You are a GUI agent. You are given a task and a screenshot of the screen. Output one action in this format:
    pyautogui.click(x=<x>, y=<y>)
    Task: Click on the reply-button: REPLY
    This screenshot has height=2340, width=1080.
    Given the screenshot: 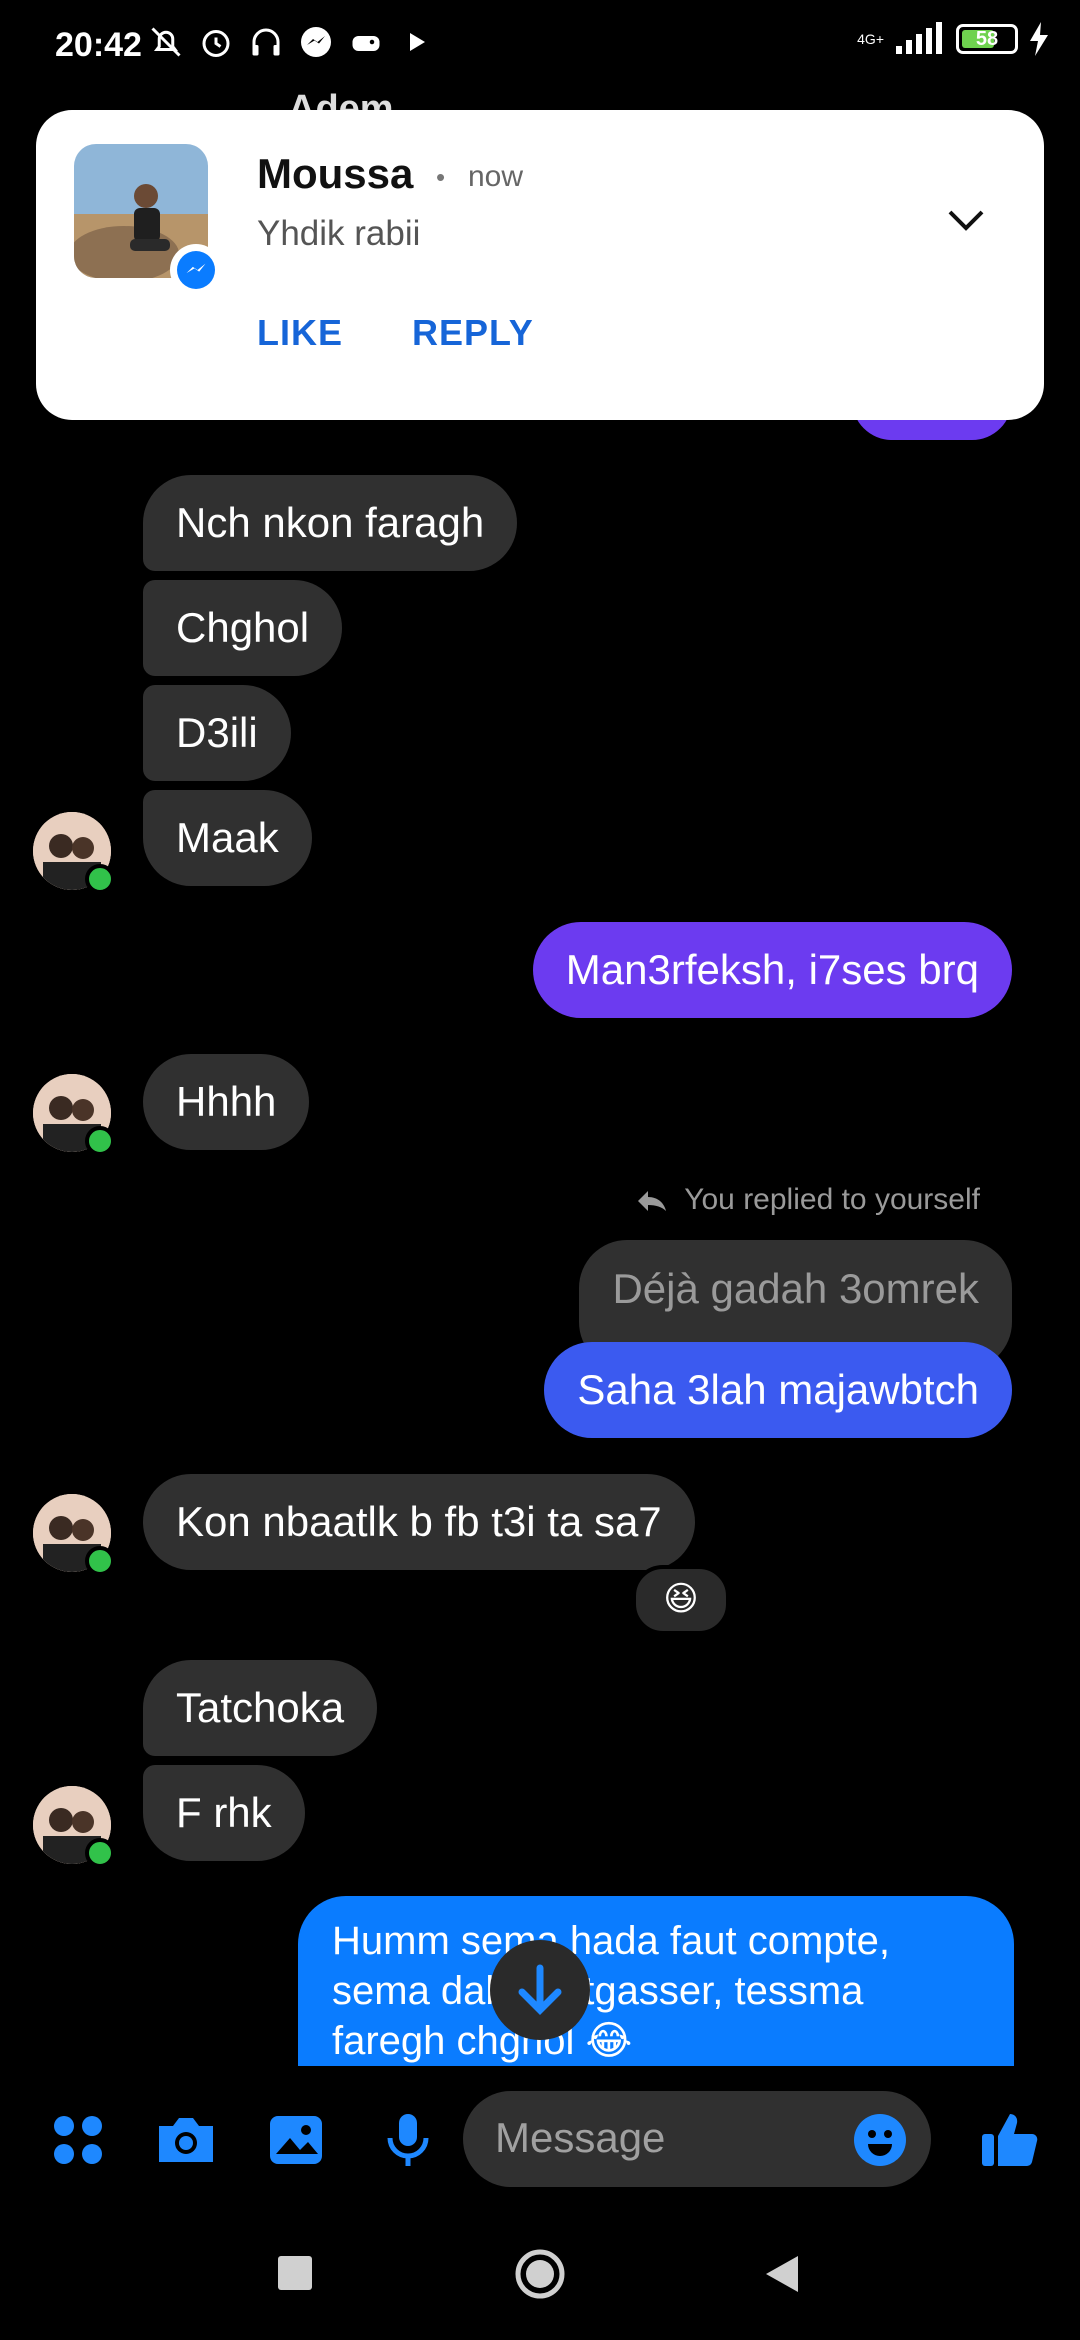 What is the action you would take?
    pyautogui.click(x=473, y=333)
    